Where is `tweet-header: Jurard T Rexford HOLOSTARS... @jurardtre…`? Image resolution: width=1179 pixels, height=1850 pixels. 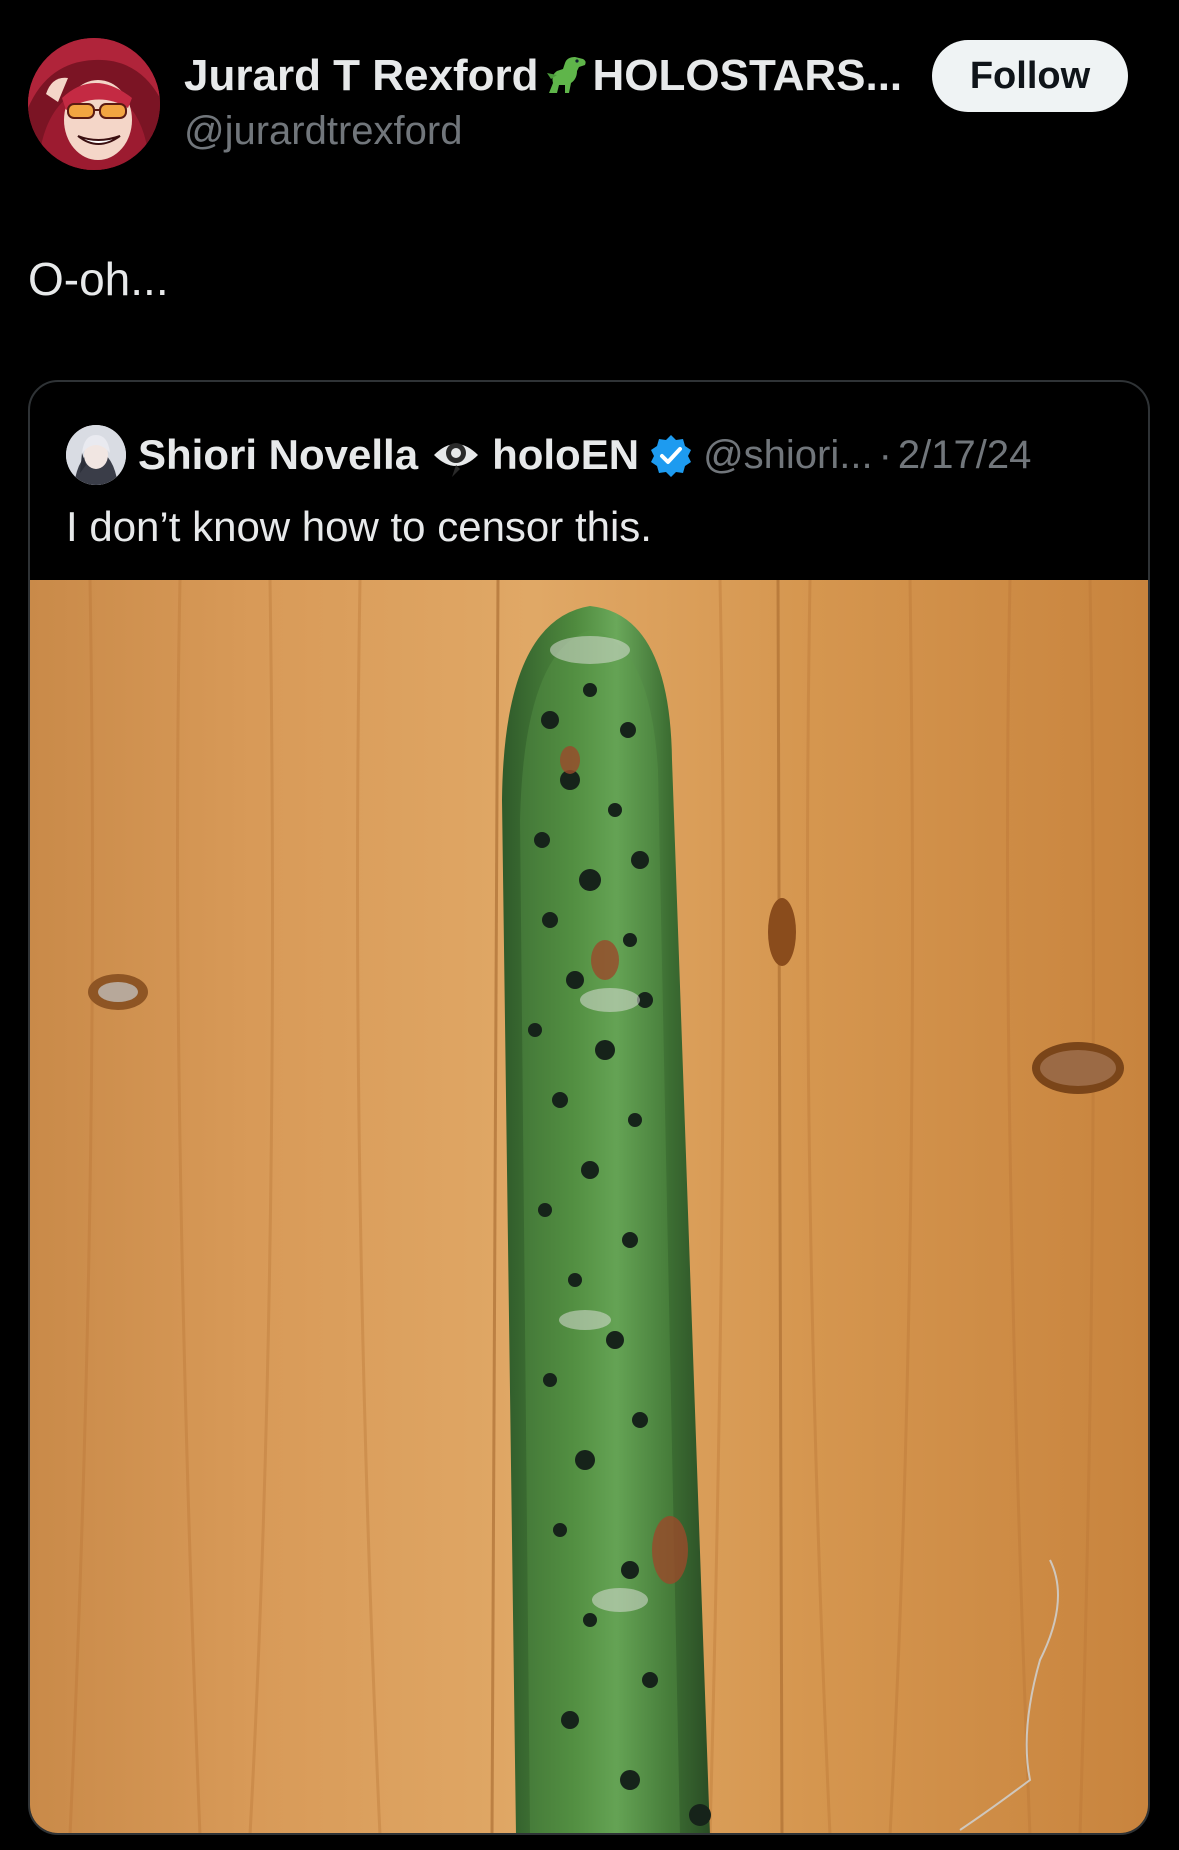 tweet-header: Jurard T Rexford HOLOSTARS... @jurardtre… is located at coordinates (589, 100).